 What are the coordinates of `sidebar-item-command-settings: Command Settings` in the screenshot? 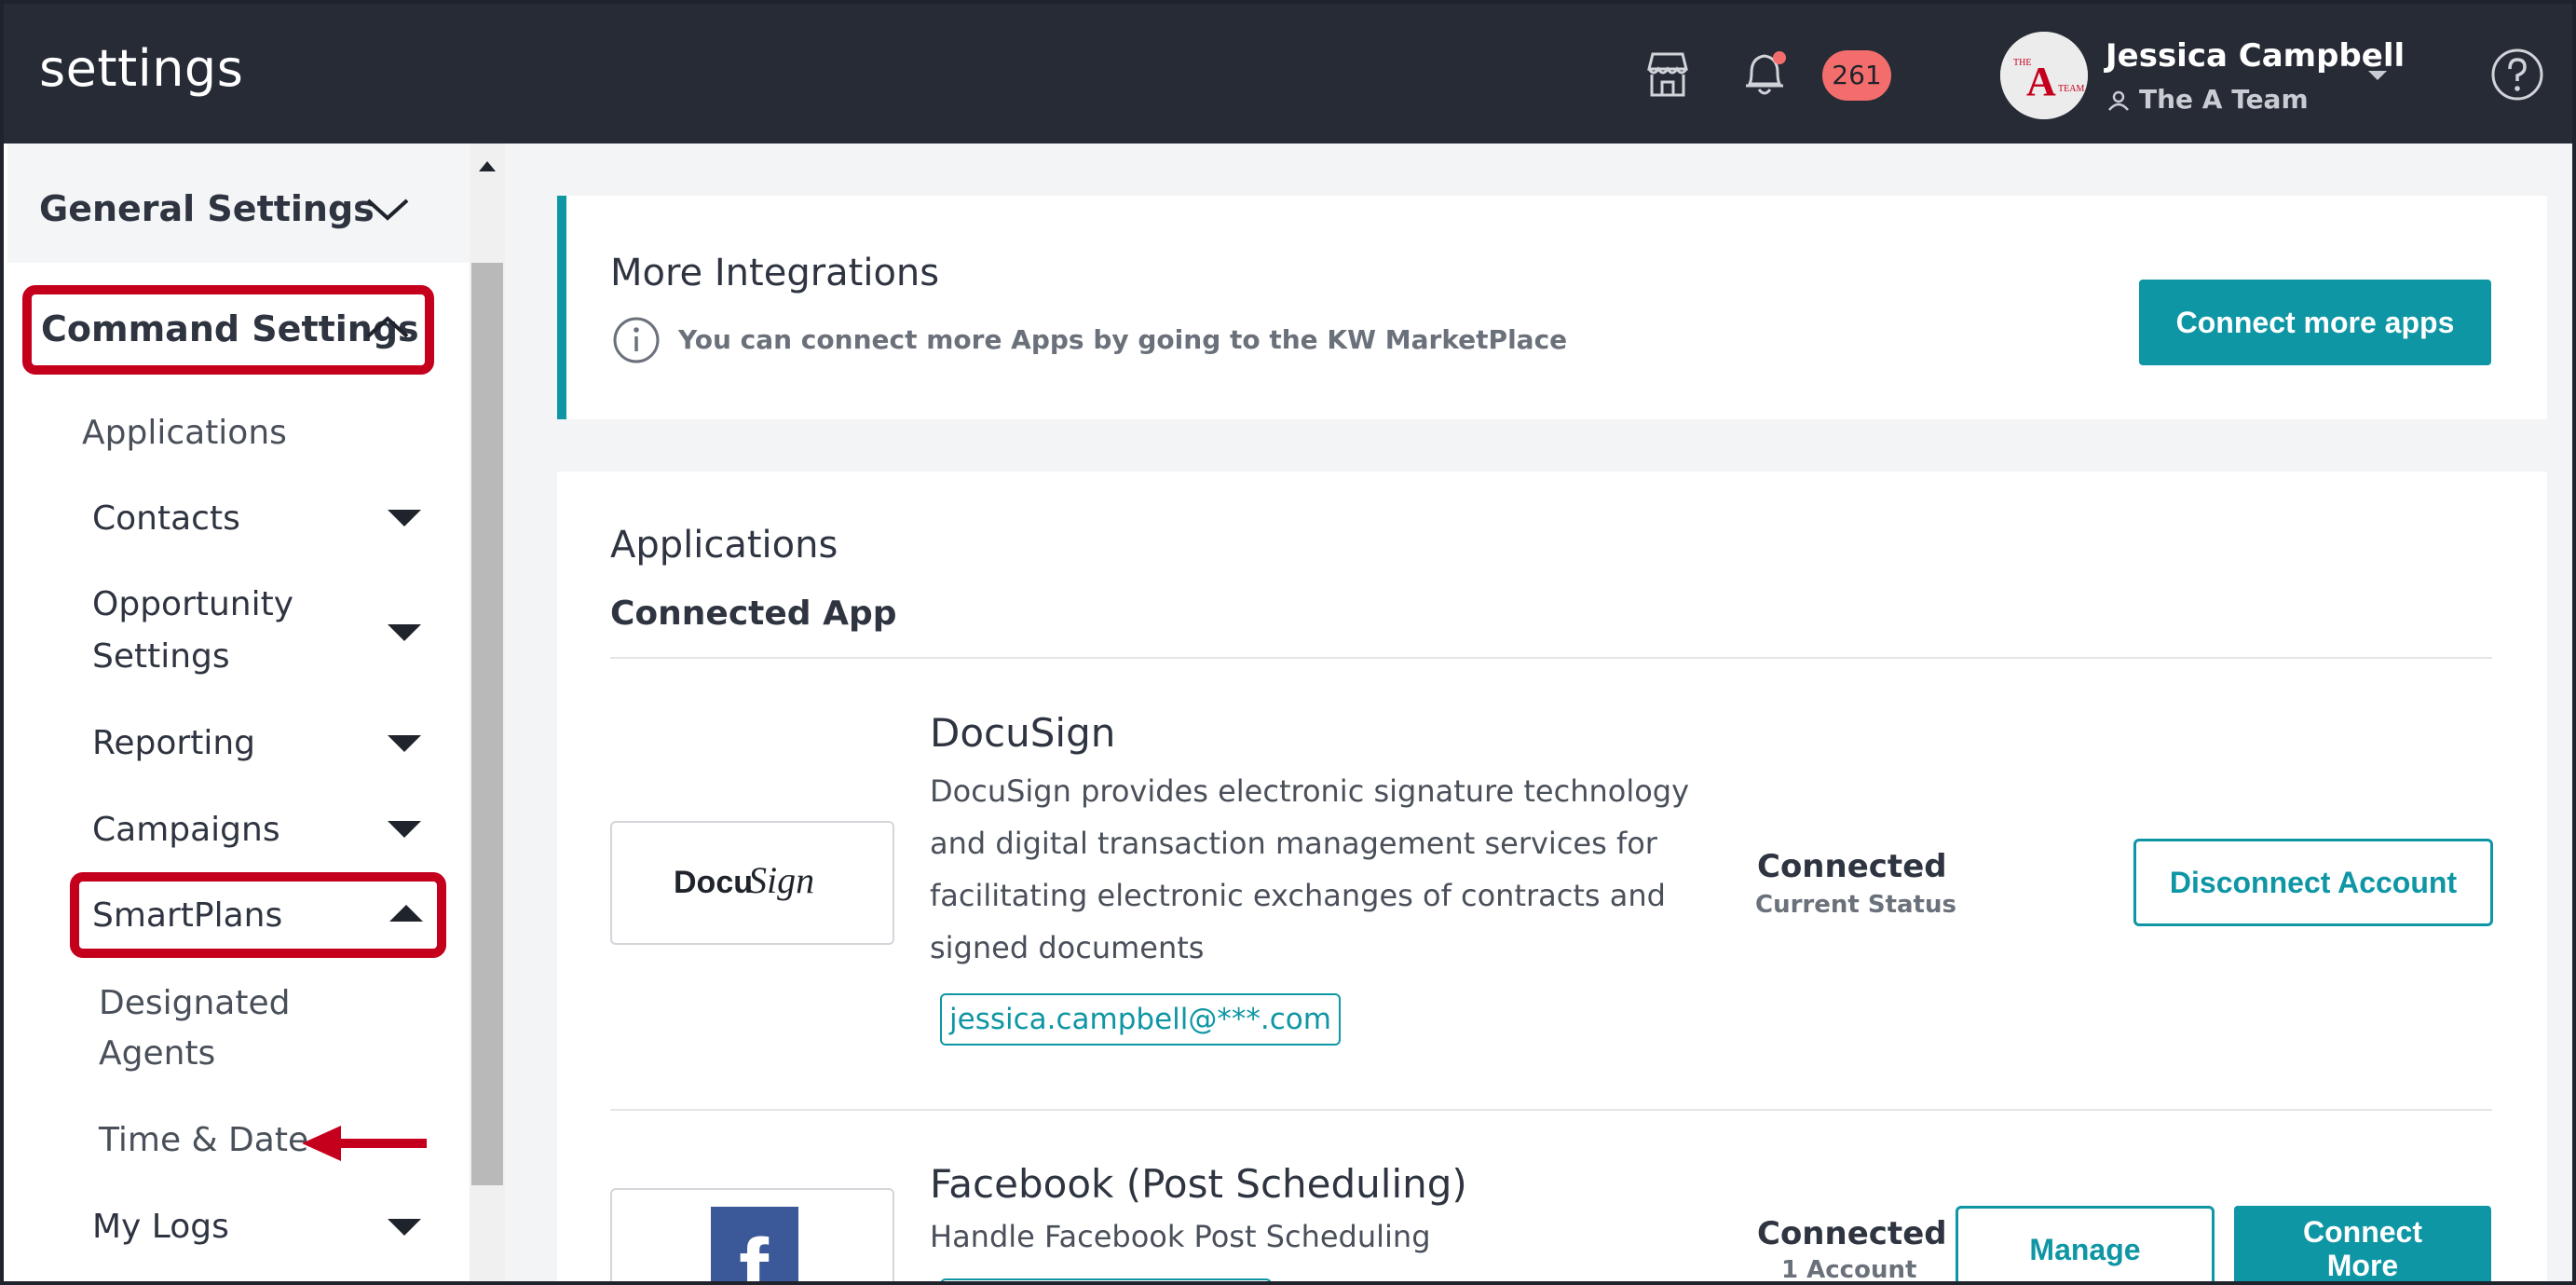 It's located at (230, 328).